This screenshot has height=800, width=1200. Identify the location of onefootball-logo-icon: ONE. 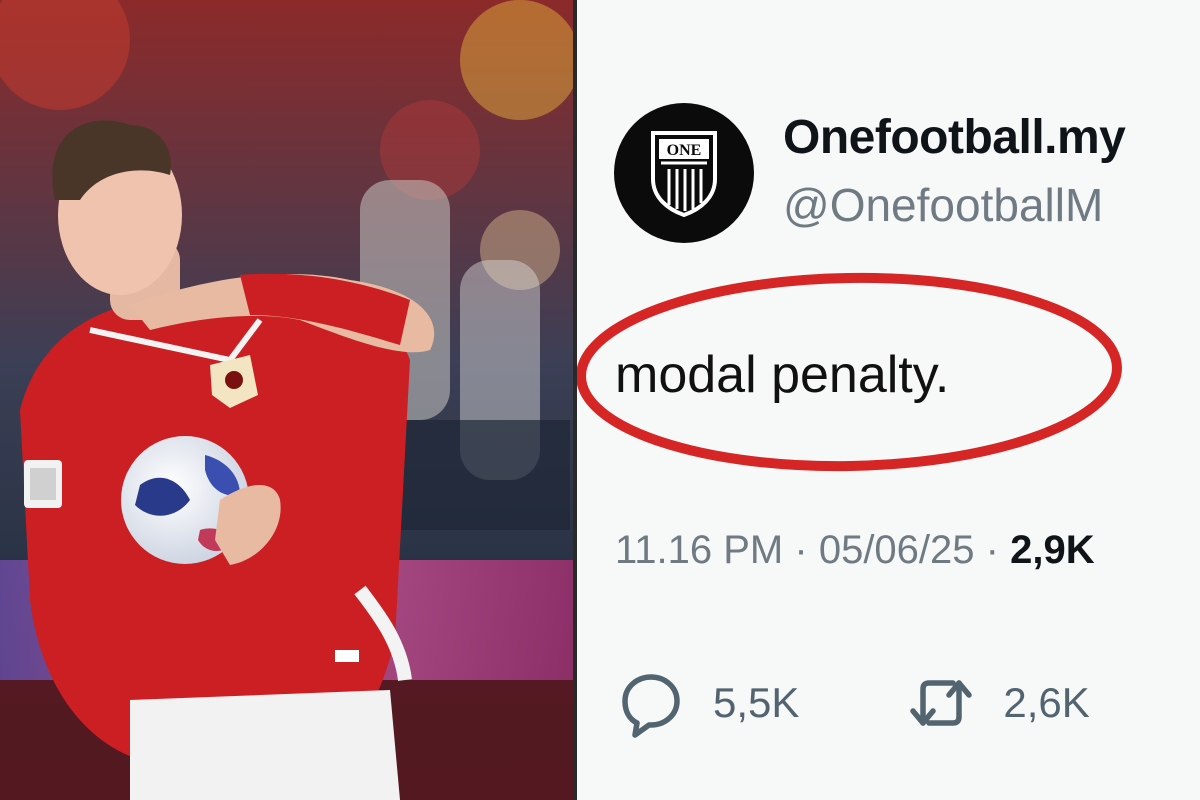
(684, 174).